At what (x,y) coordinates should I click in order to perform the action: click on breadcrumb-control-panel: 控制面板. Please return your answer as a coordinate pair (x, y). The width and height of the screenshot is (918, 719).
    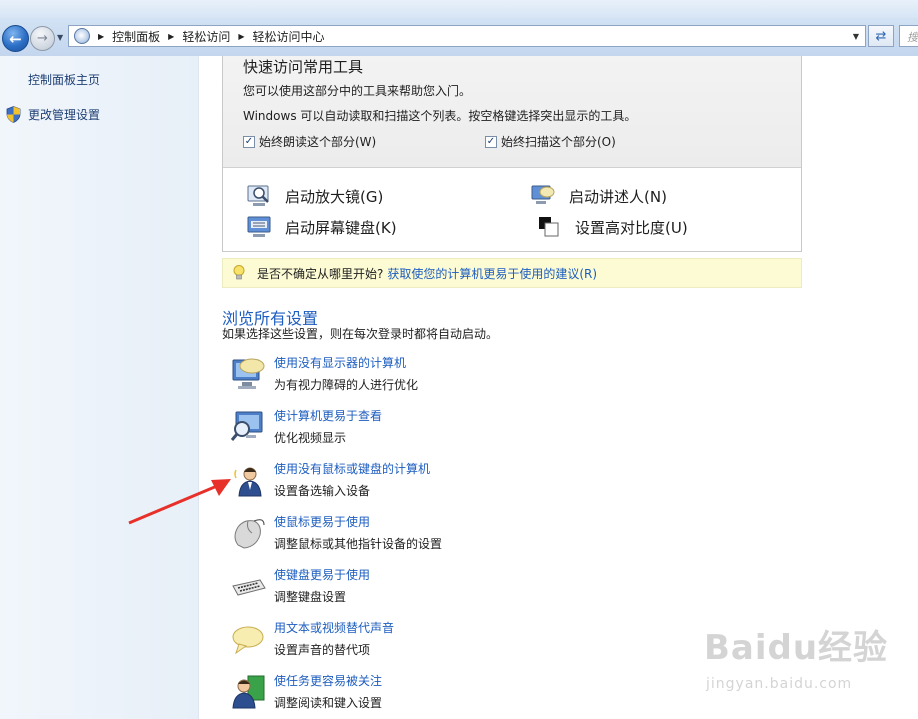
    Looking at the image, I should click on (136, 36).